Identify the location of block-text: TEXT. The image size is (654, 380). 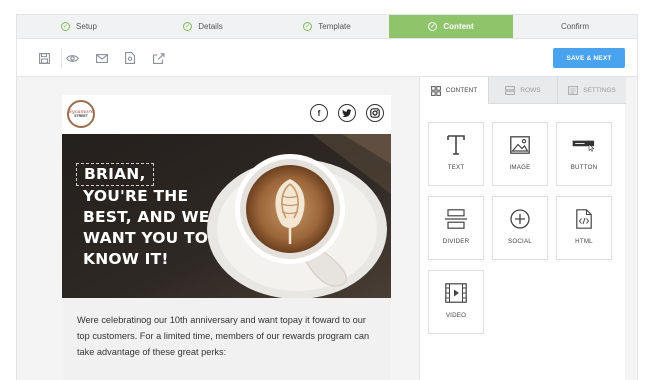
(456, 154).